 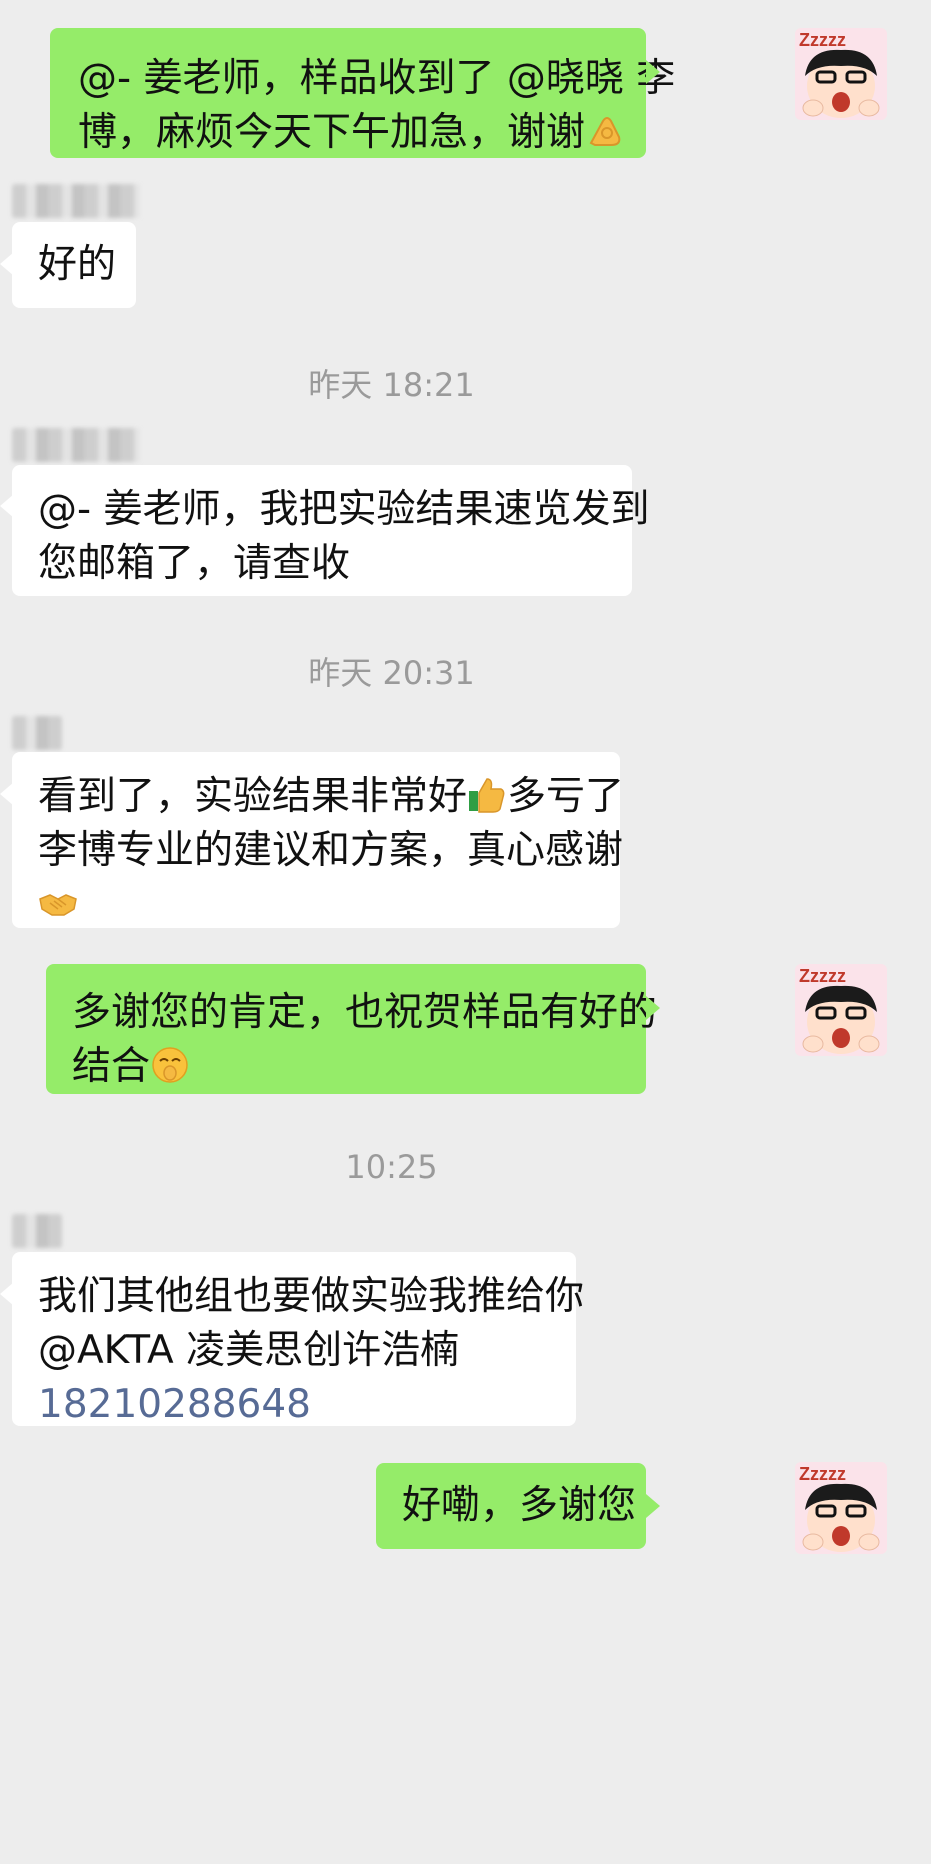 I want to click on timestamp: 昨天 18:21, so click(x=391, y=385).